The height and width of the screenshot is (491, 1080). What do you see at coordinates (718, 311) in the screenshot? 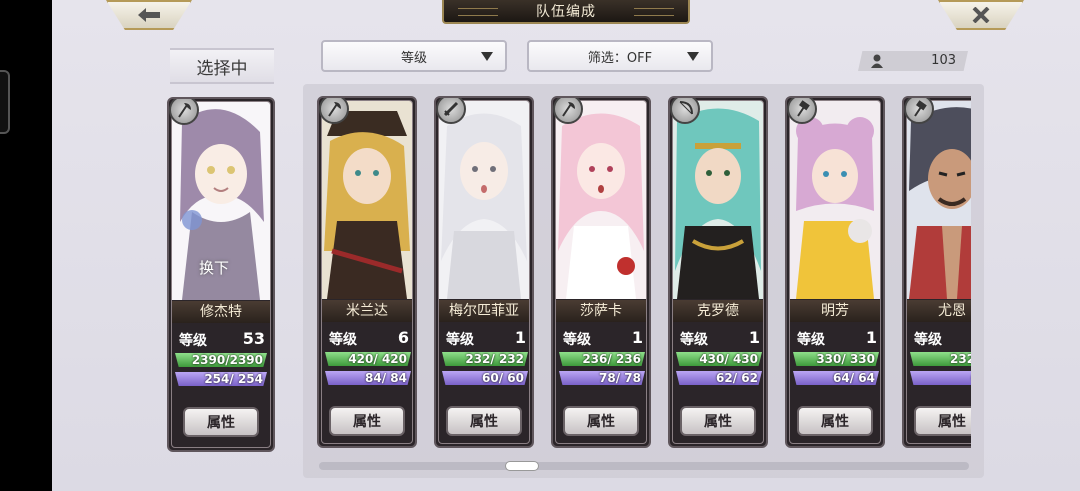
I see `character-name: 克罗德` at bounding box center [718, 311].